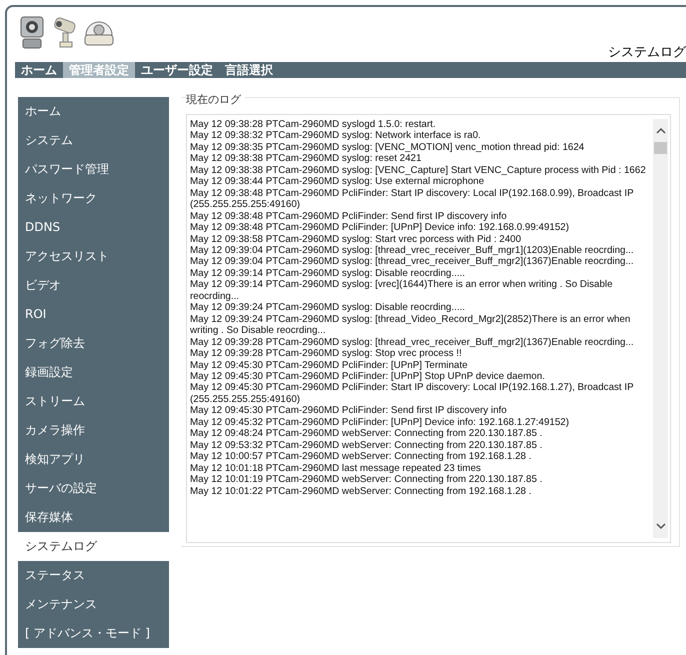  I want to click on nav-tab: ホーム, so click(39, 70).